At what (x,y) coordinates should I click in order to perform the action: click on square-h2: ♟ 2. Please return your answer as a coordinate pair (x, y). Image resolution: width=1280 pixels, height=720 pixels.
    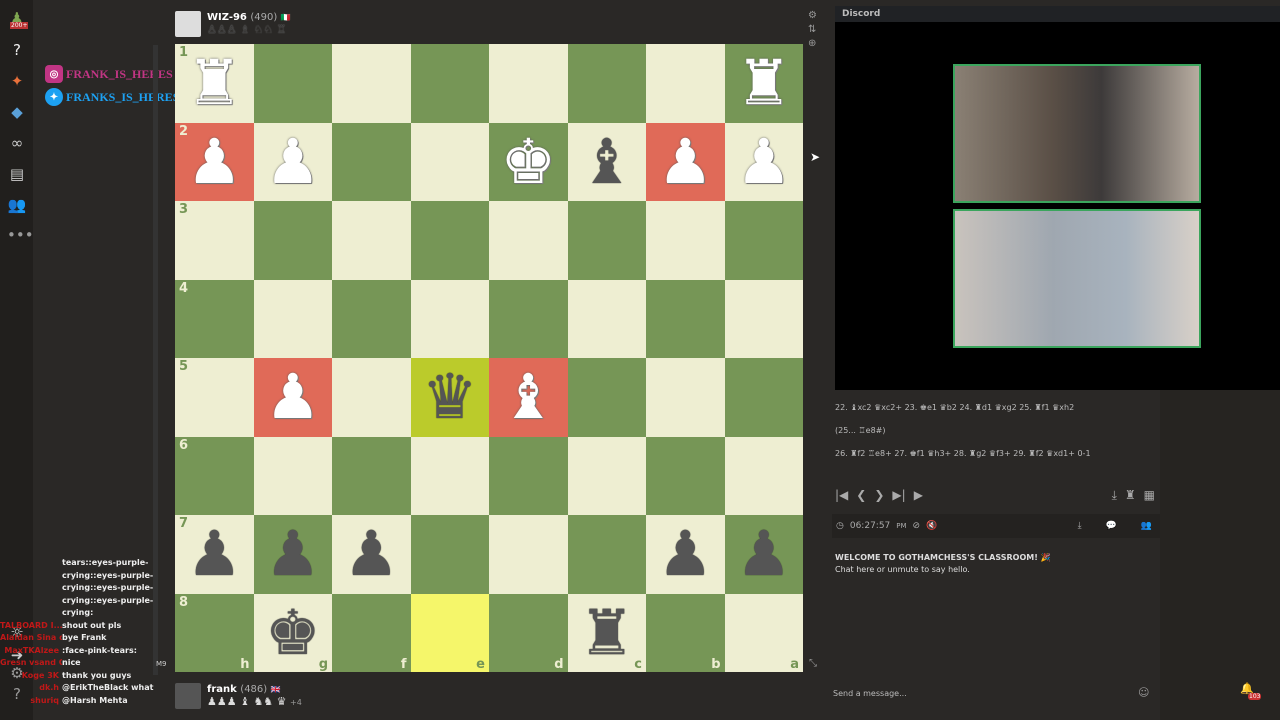
    Looking at the image, I should click on (214, 161).